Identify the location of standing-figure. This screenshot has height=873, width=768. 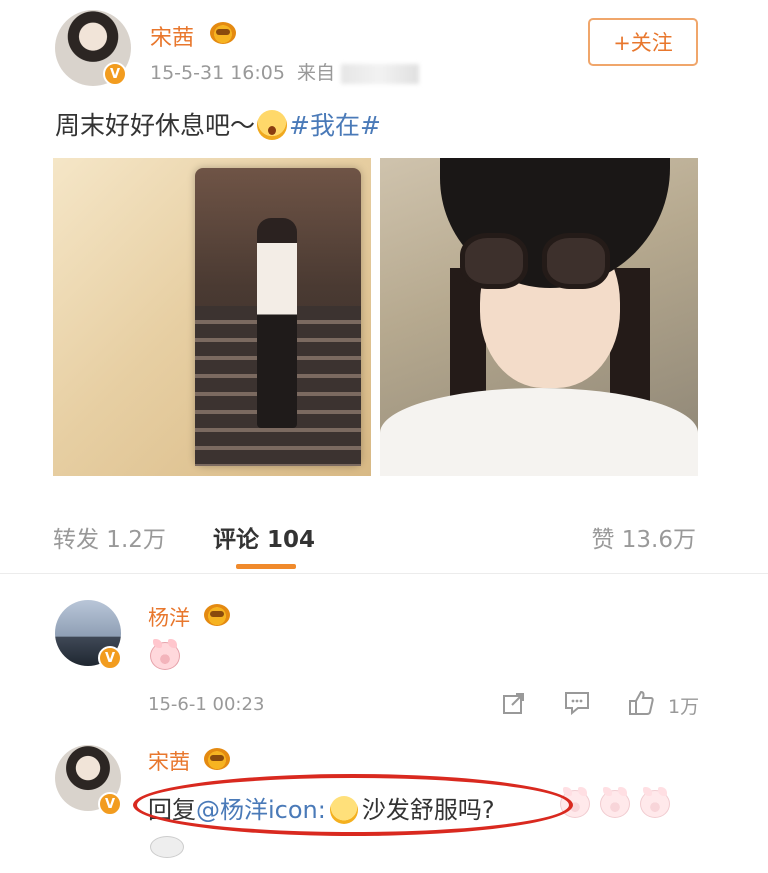
(277, 323).